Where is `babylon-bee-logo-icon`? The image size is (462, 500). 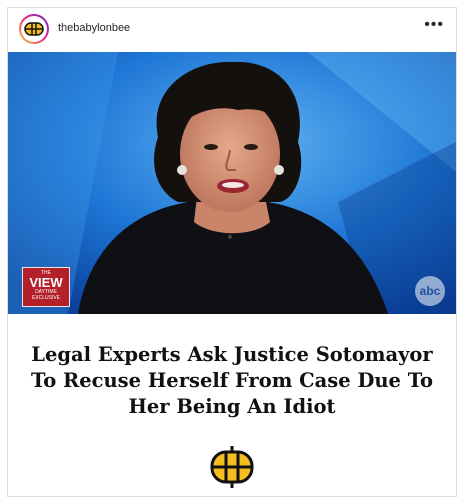 babylon-bee-logo-icon is located at coordinates (232, 467).